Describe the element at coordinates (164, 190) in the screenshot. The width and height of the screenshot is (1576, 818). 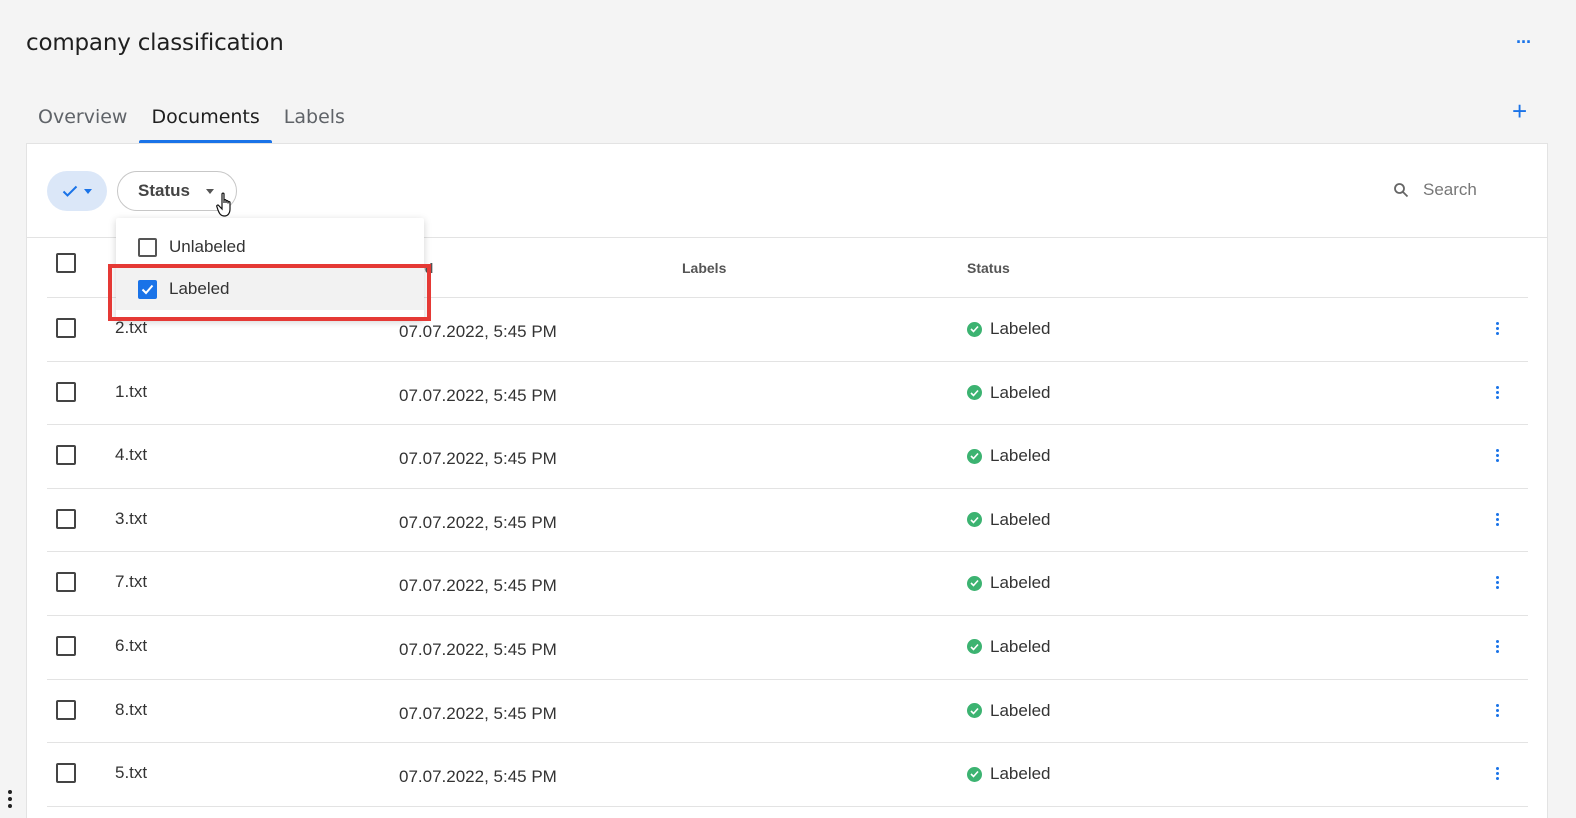
I see `status-filter-label: Status` at that location.